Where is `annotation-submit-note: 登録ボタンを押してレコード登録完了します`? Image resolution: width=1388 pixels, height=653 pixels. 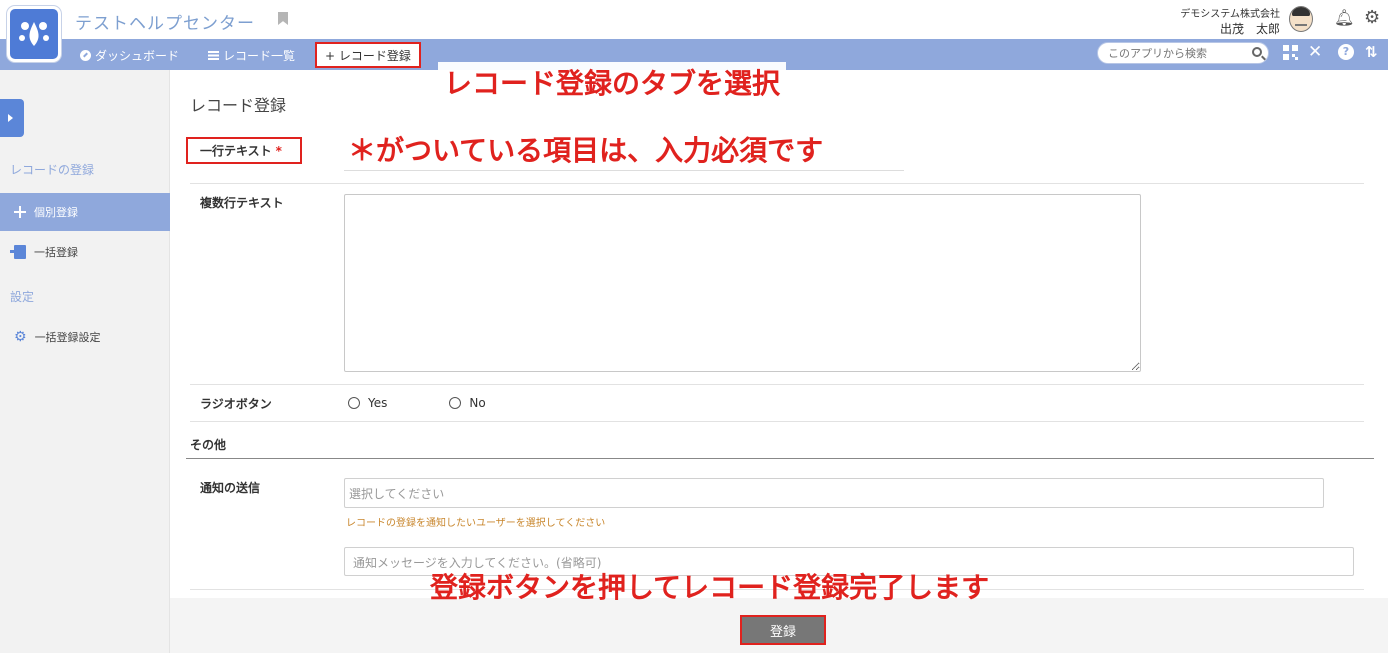
annotation-submit-note: 登録ボタンを押してレコード登録完了します is located at coordinates (710, 587).